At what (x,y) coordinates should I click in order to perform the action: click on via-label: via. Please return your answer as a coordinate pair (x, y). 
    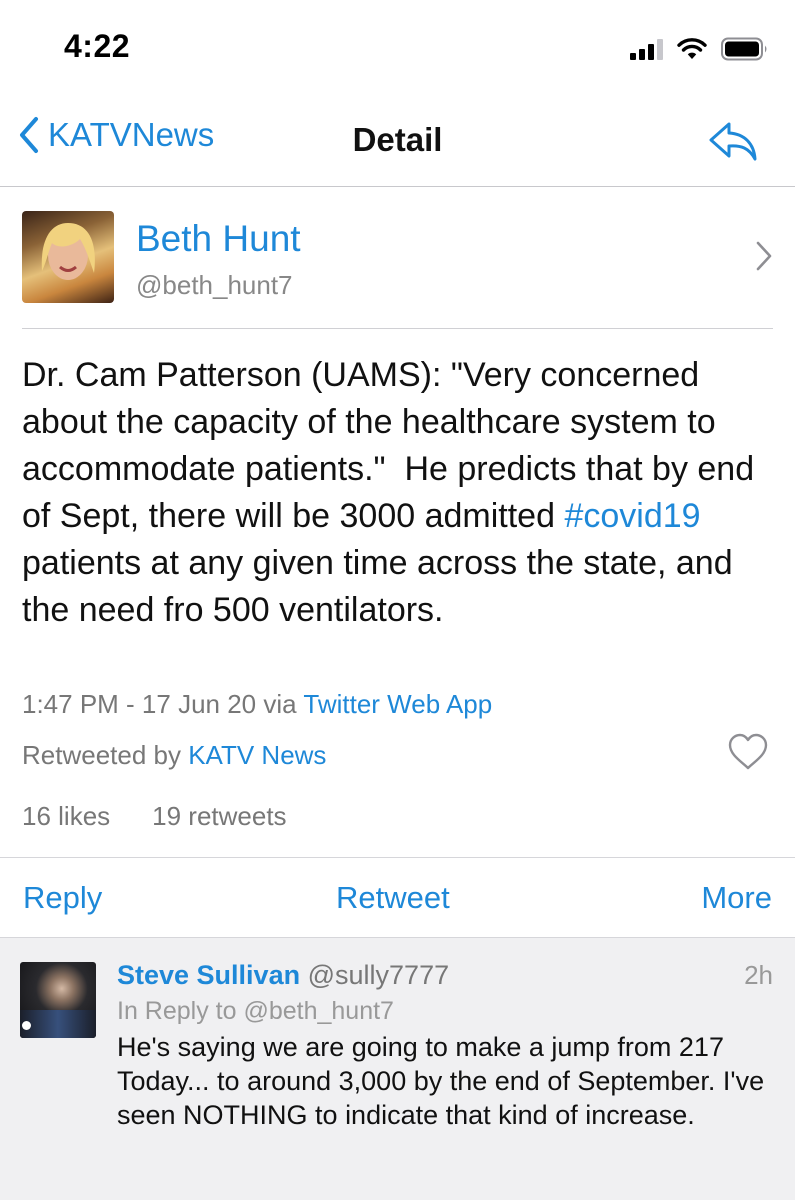
    Looking at the image, I should click on (280, 704).